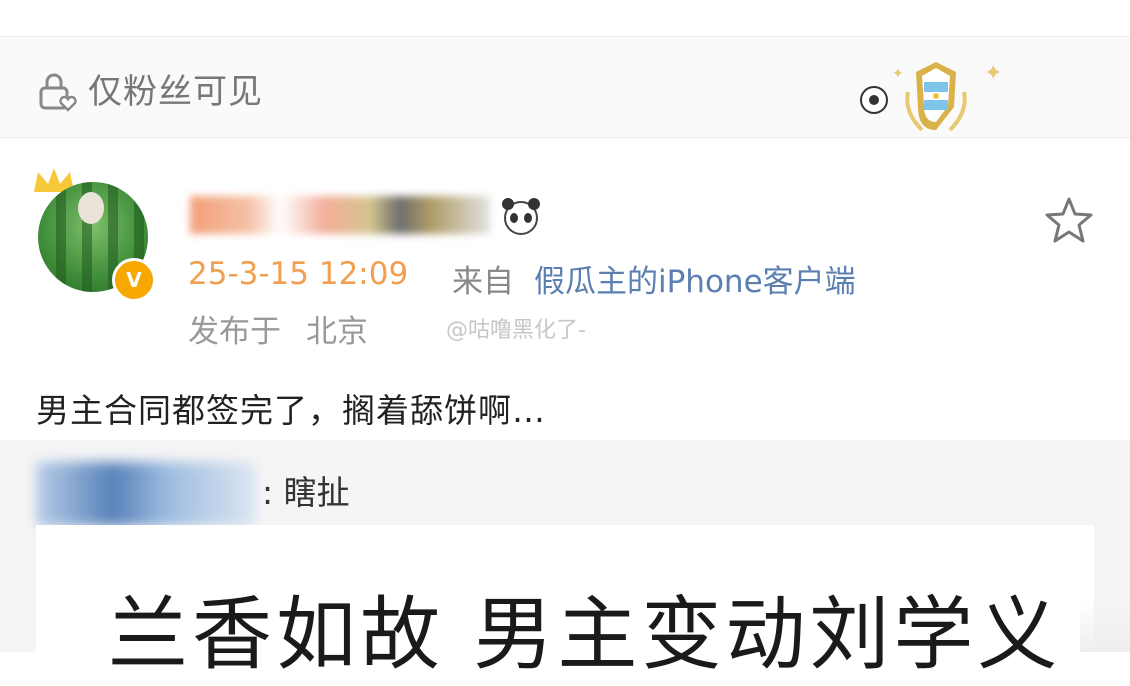  What do you see at coordinates (306, 492) in the screenshot?
I see `repost-text: : 瞎扯` at bounding box center [306, 492].